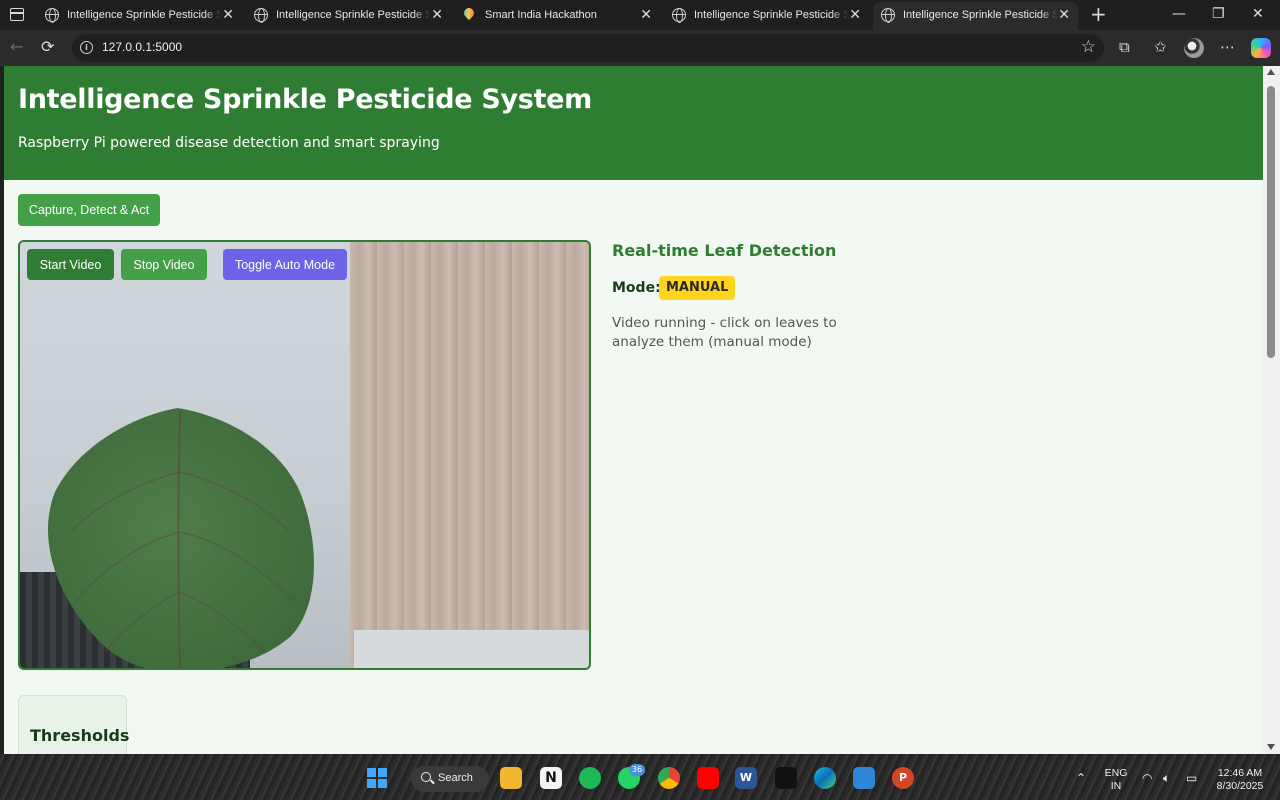 This screenshot has width=1280, height=800. I want to click on stop-video-button: Stop Video, so click(164, 264).